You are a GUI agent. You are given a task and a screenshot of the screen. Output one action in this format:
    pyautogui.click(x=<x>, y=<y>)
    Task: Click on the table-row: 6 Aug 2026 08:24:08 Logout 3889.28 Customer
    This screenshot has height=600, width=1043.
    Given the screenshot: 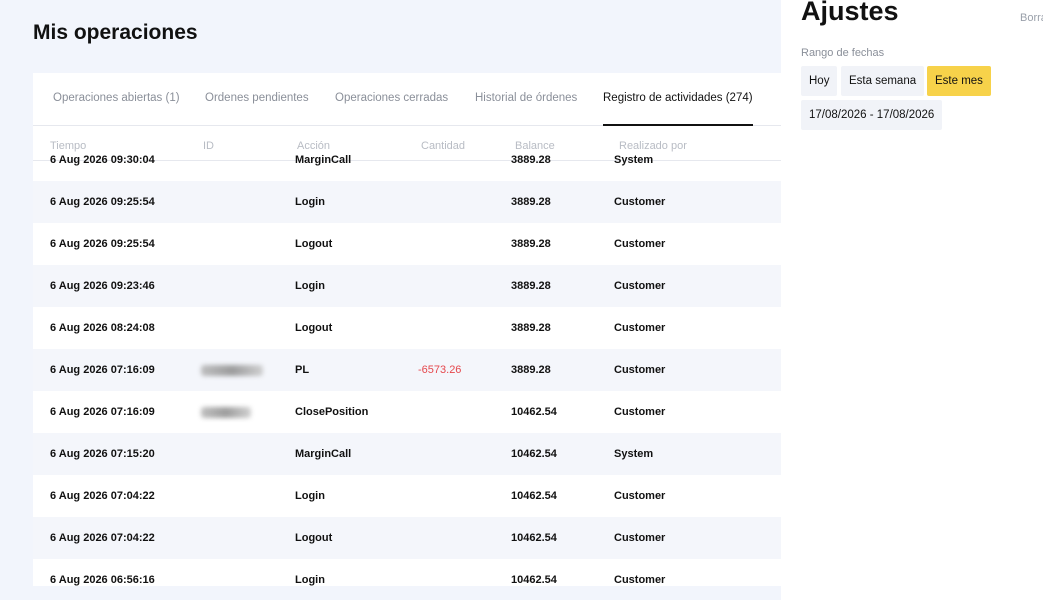 What is the action you would take?
    pyautogui.click(x=407, y=328)
    